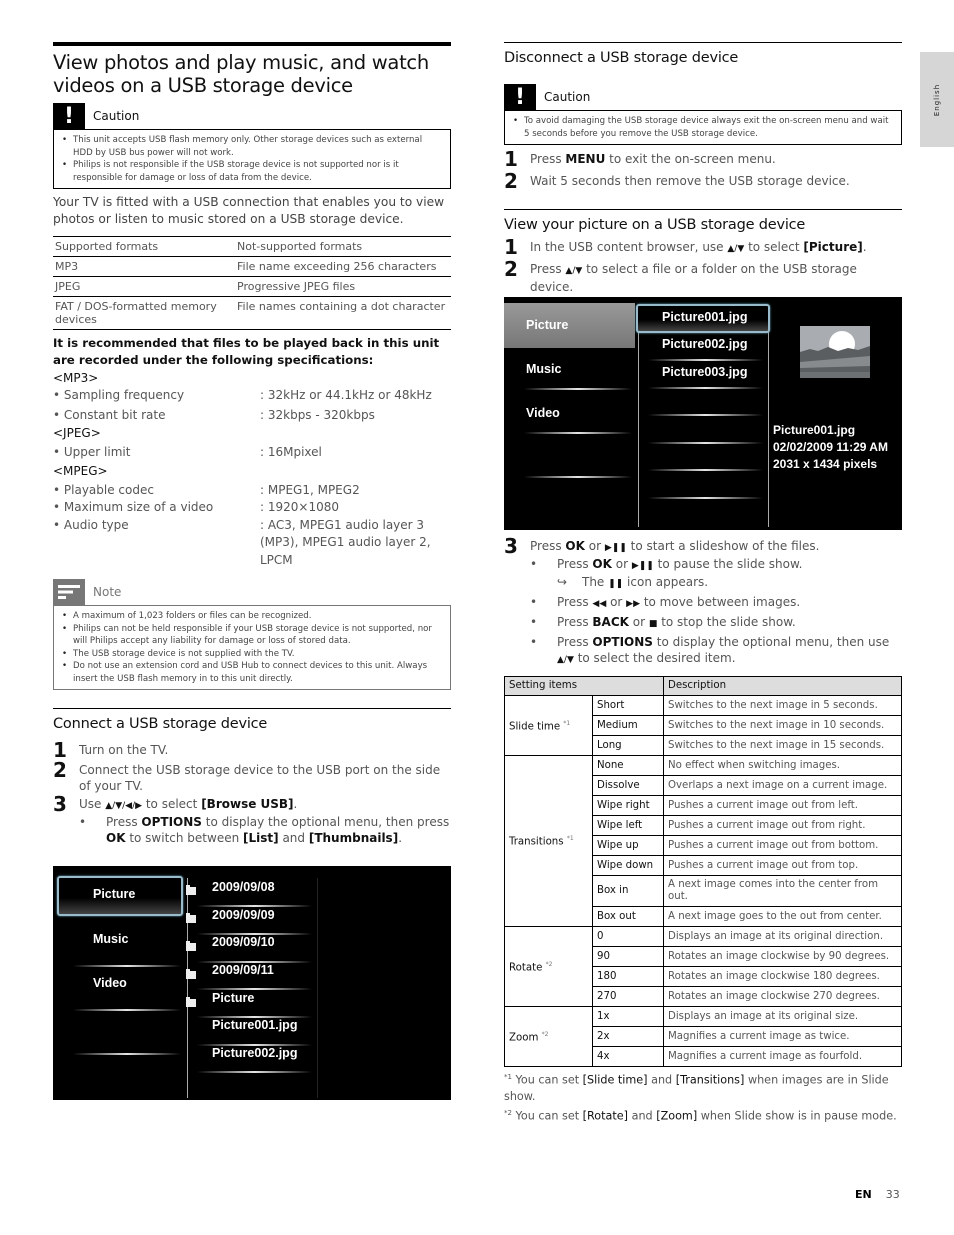 This screenshot has width=954, height=1235. Describe the element at coordinates (628, 845) in the screenshot. I see `setting-option: Wipe up` at that location.